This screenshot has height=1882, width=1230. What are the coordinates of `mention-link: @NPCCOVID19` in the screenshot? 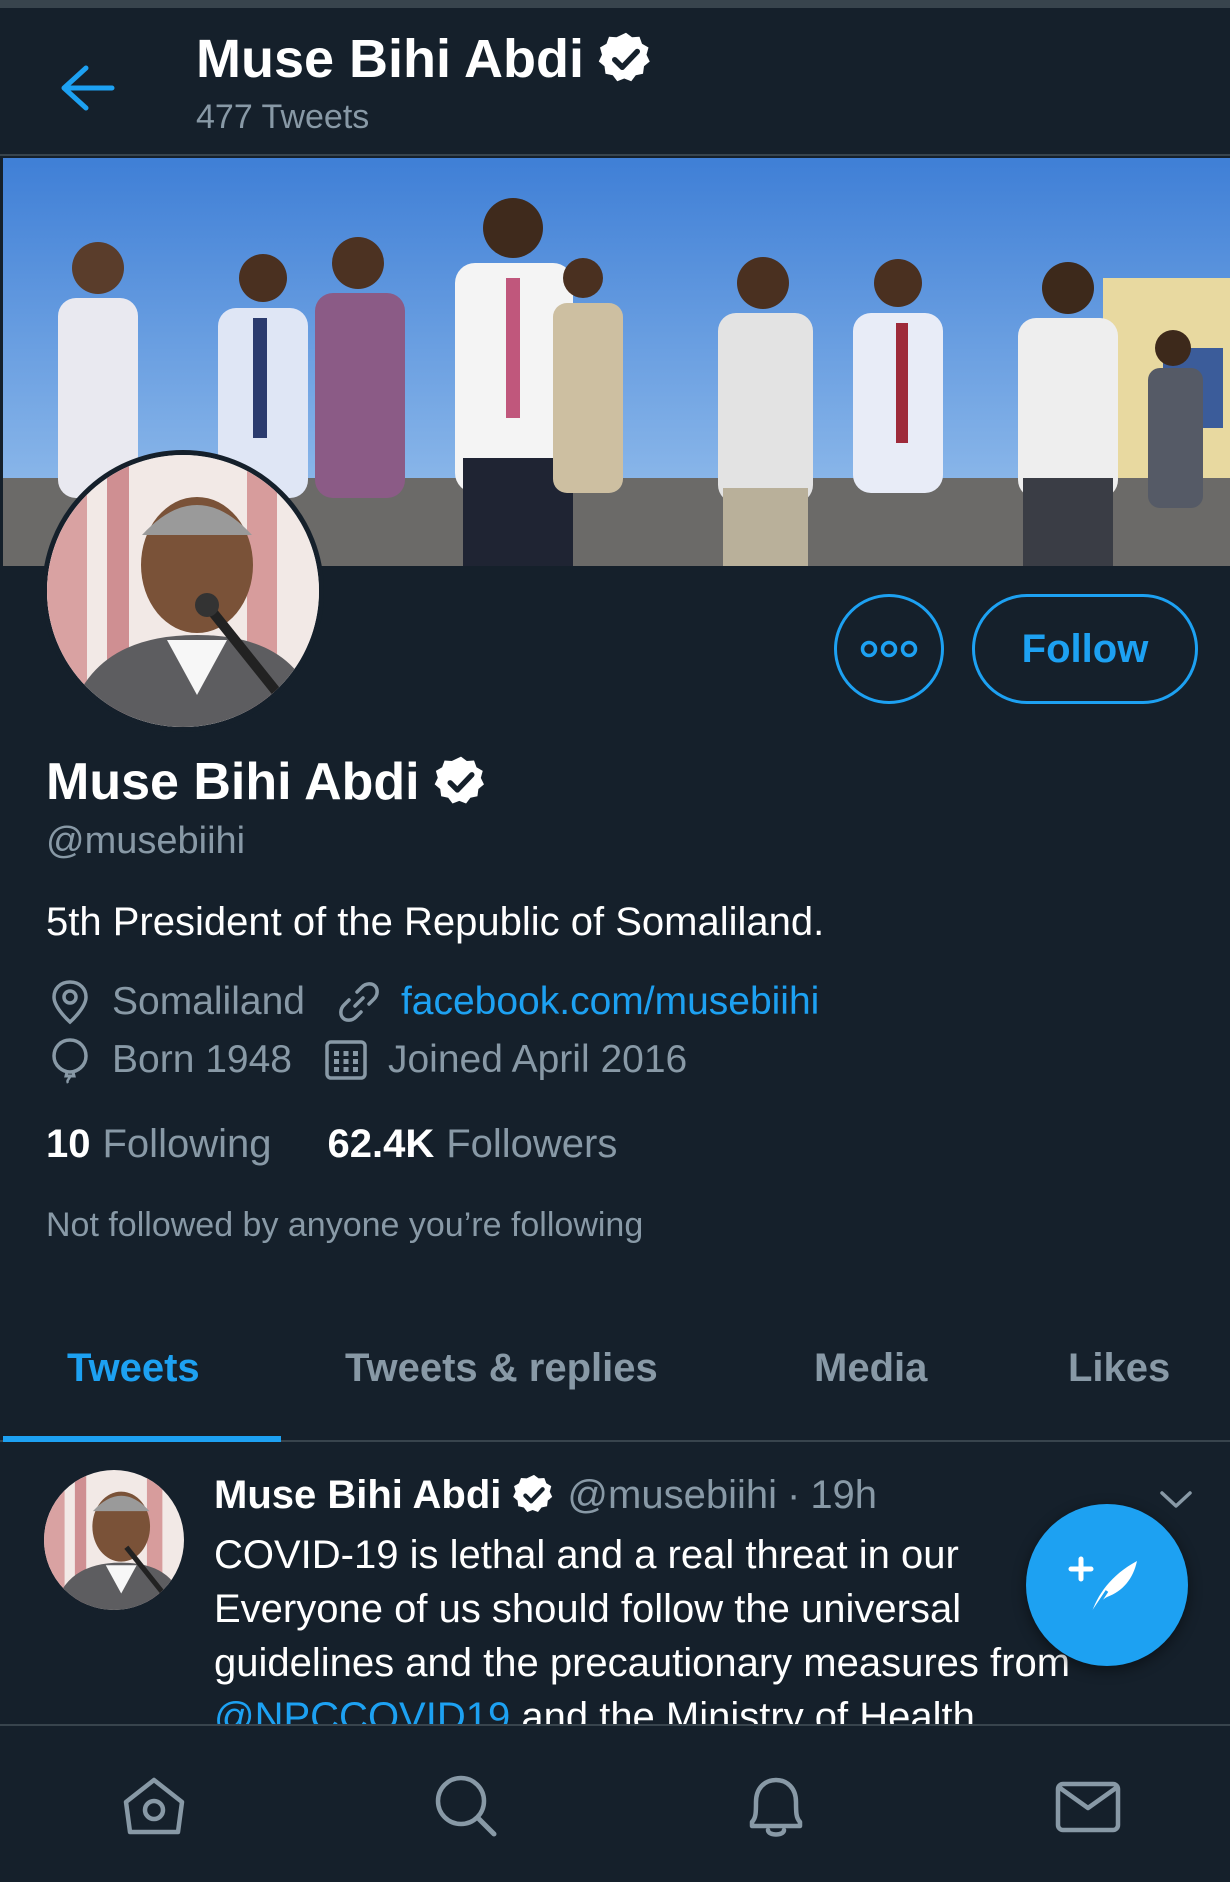 It's located at (362, 1709).